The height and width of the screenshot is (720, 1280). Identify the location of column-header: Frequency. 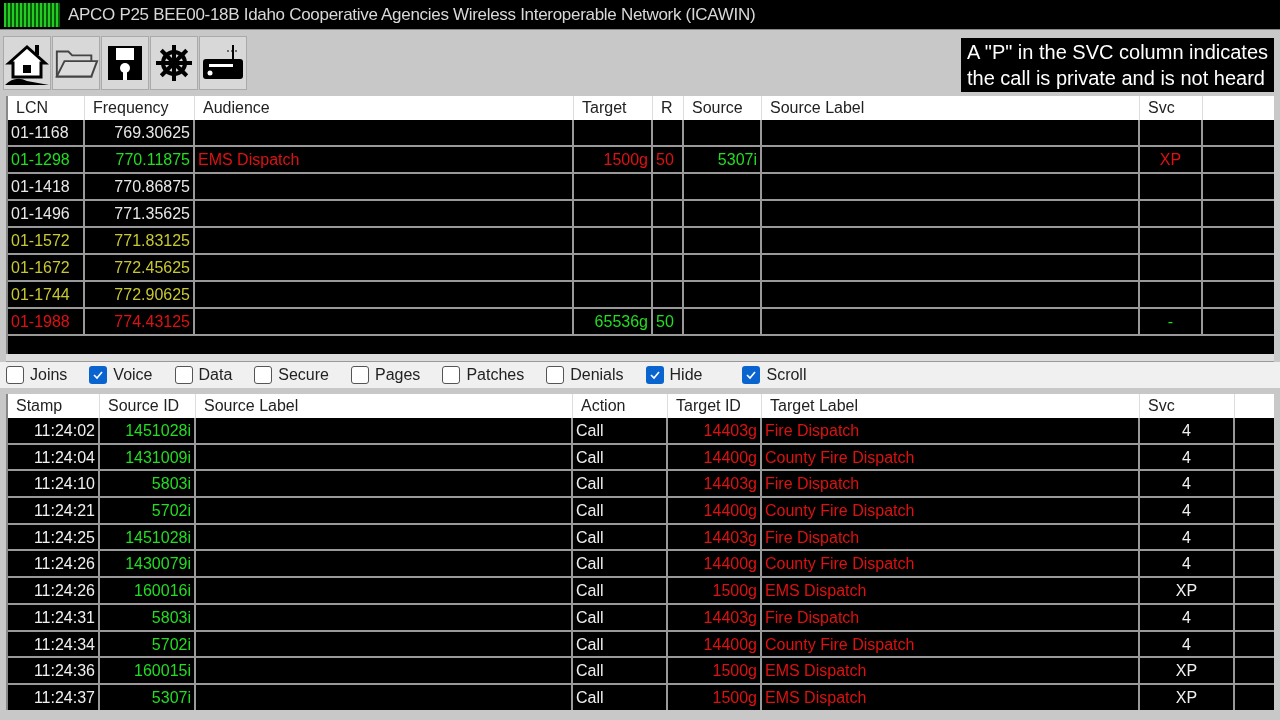
(140, 108).